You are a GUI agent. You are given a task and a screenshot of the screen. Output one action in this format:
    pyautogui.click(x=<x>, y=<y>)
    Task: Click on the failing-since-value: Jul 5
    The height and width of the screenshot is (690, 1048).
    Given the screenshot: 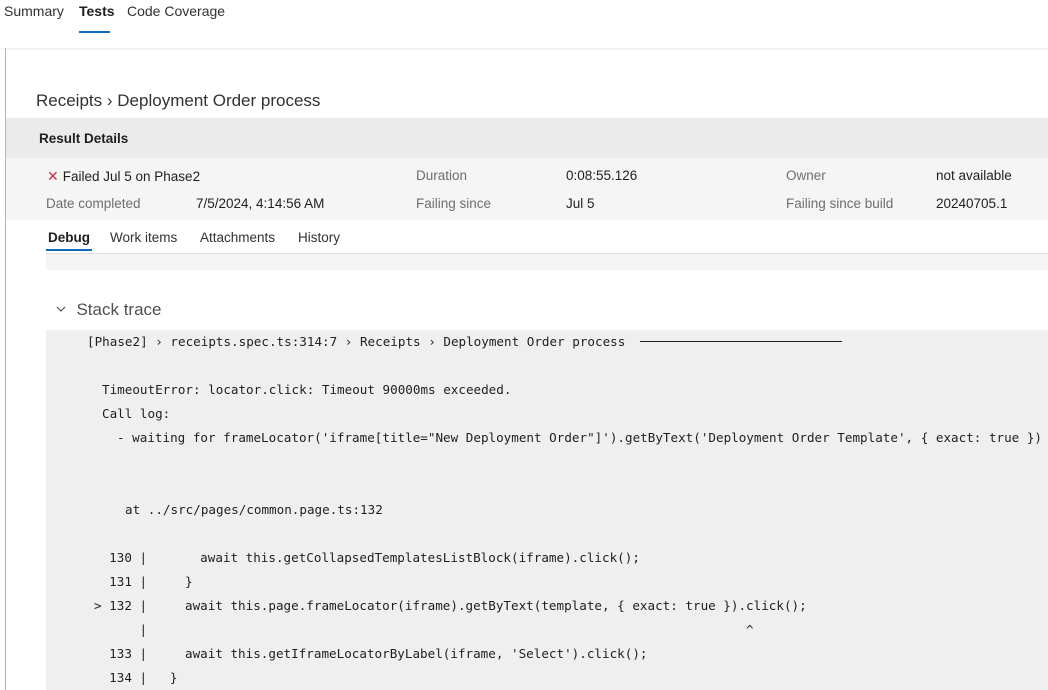 What is the action you would take?
    pyautogui.click(x=580, y=203)
    